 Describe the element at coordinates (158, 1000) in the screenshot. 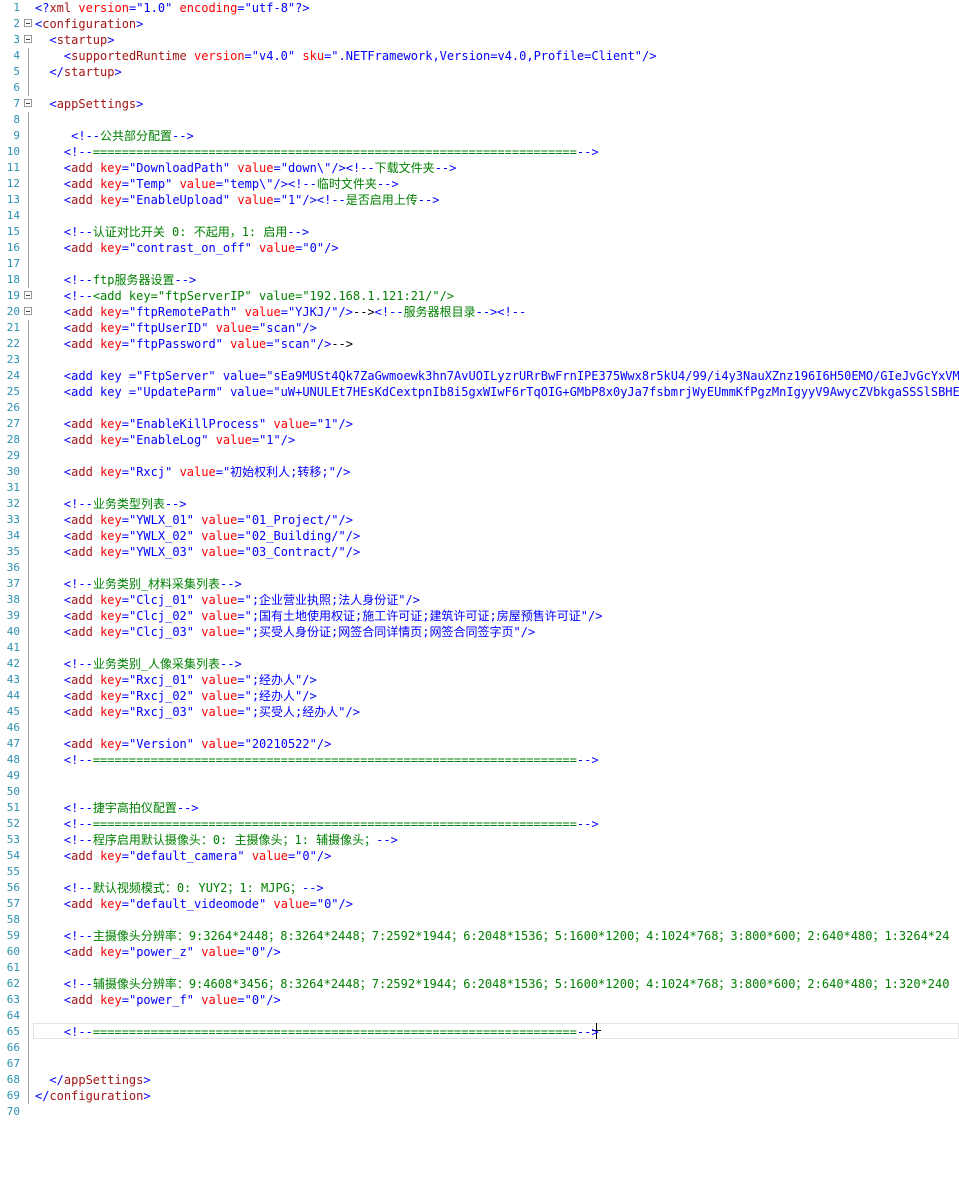

I see `code-text: <add key="power_f" value="0"/>` at that location.